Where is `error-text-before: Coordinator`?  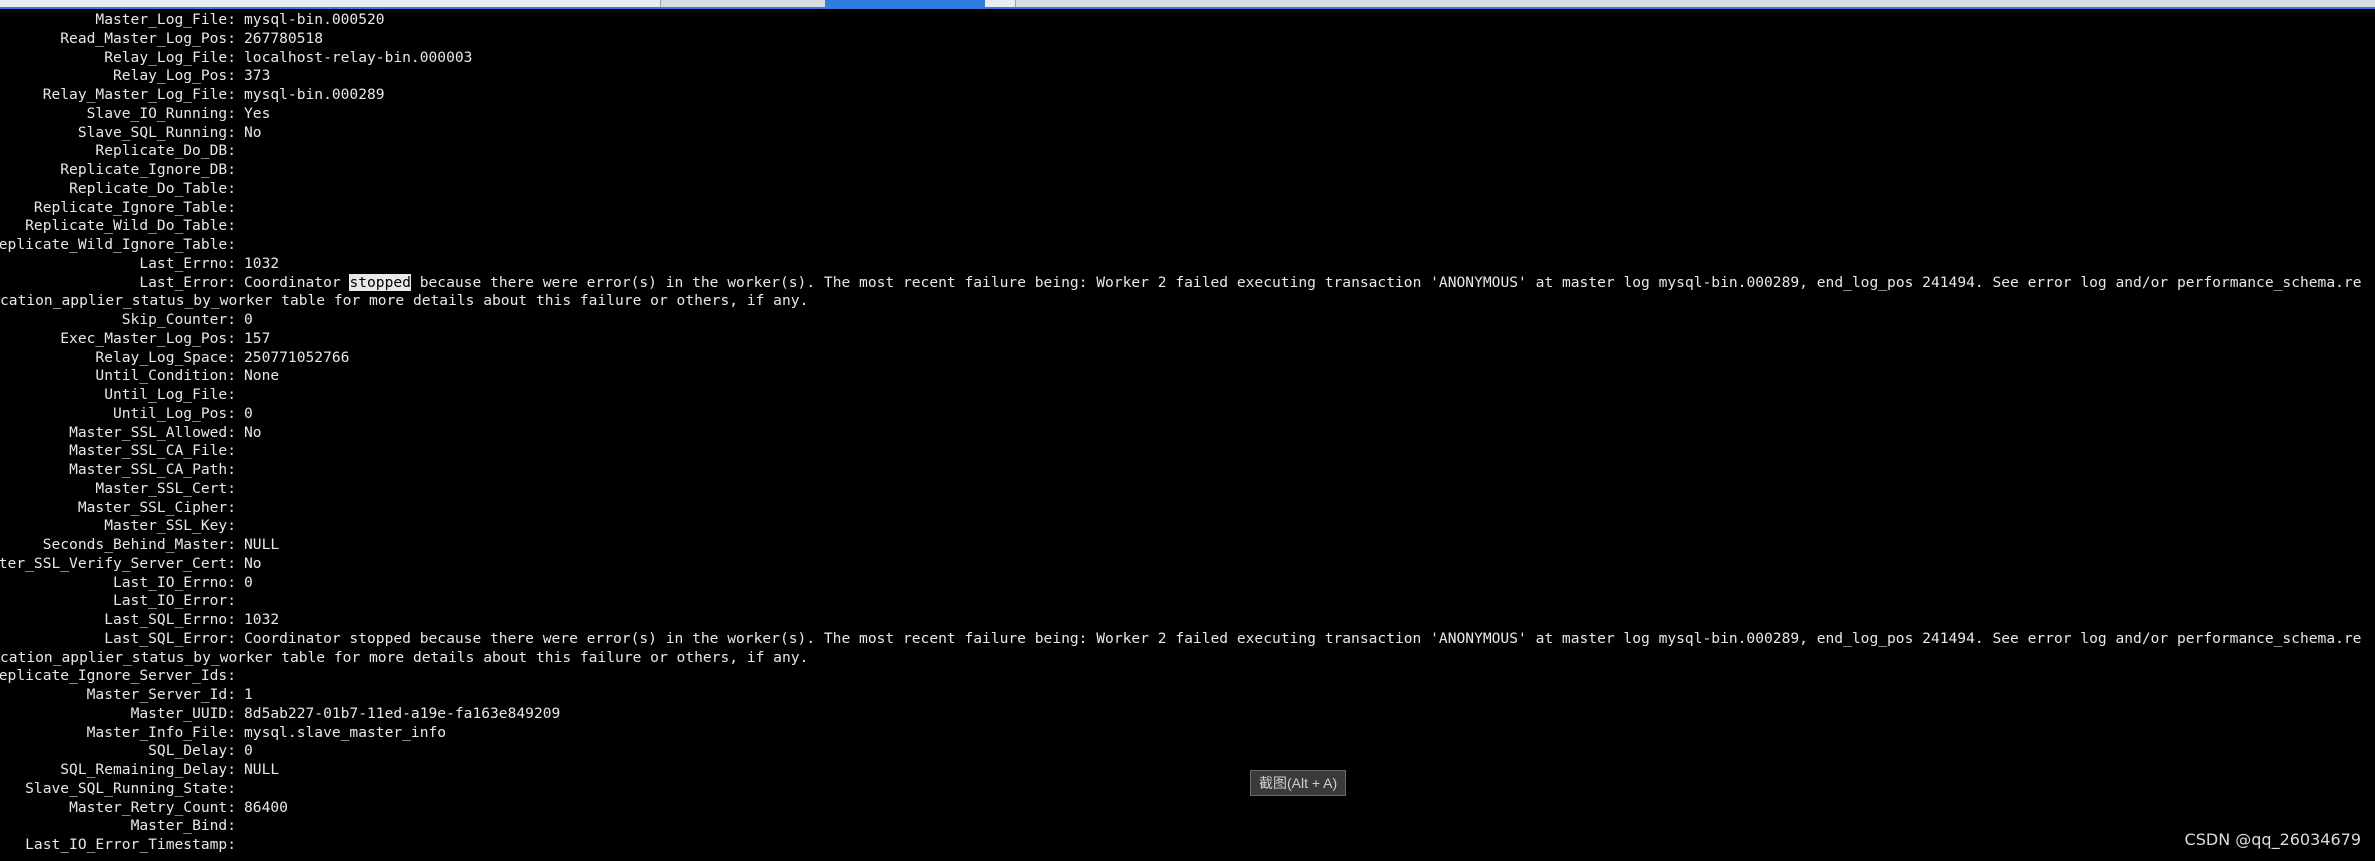
error-text-before: Coordinator is located at coordinates (297, 282).